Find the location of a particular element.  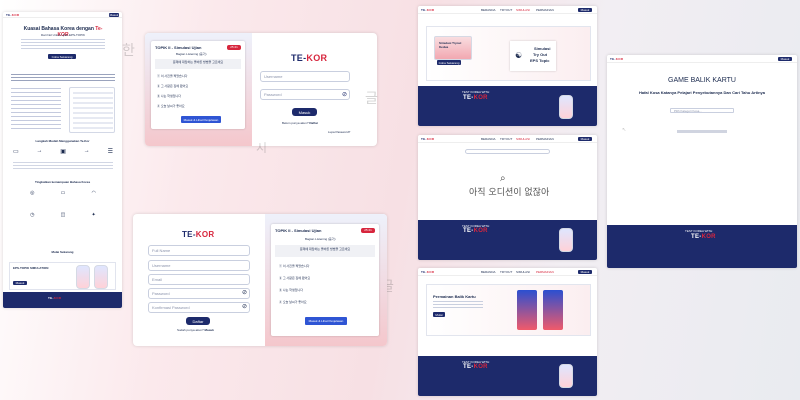

sim-banner: ☯ Simulasi Try Out EPS Topic is located at coordinates (533, 56).